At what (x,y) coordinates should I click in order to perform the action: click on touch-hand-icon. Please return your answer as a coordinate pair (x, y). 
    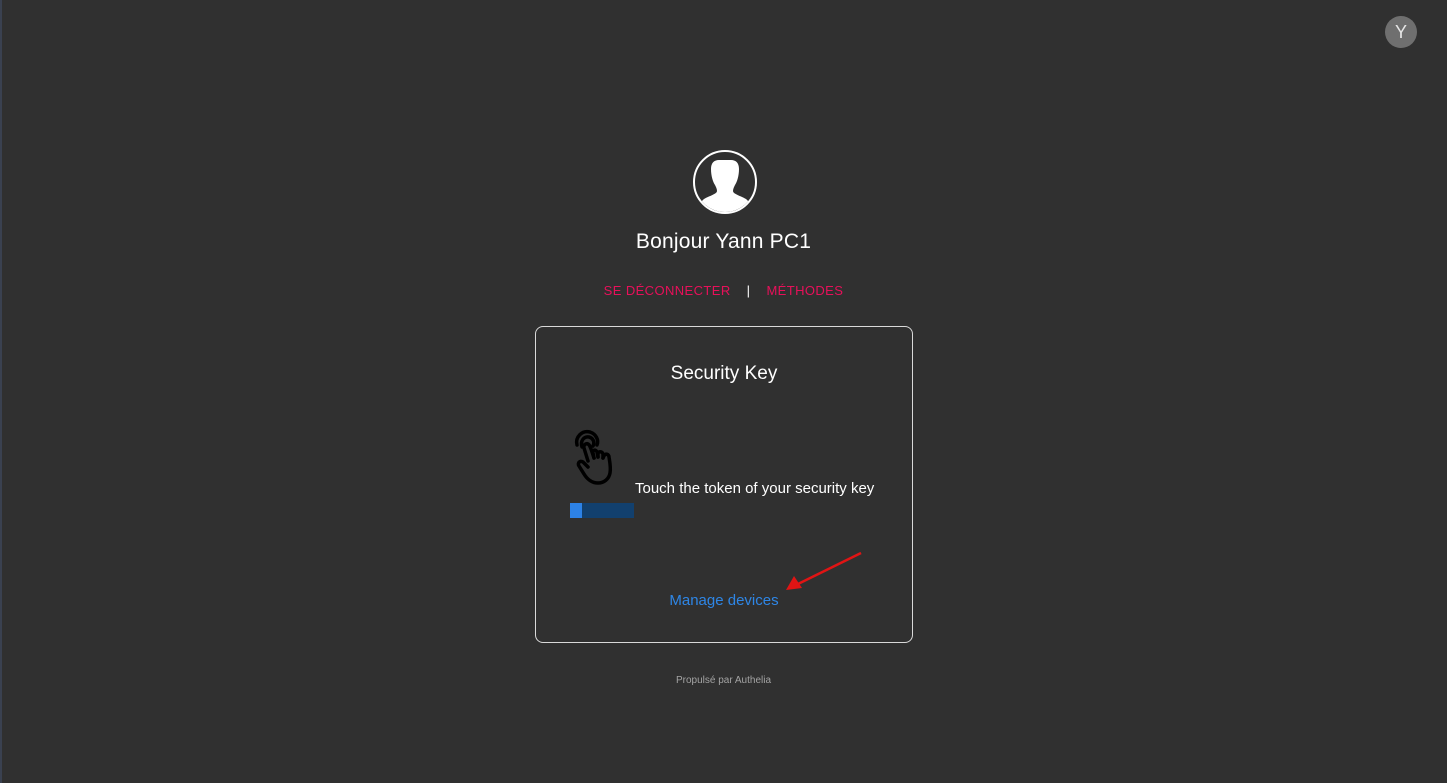
    Looking at the image, I should click on (602, 458).